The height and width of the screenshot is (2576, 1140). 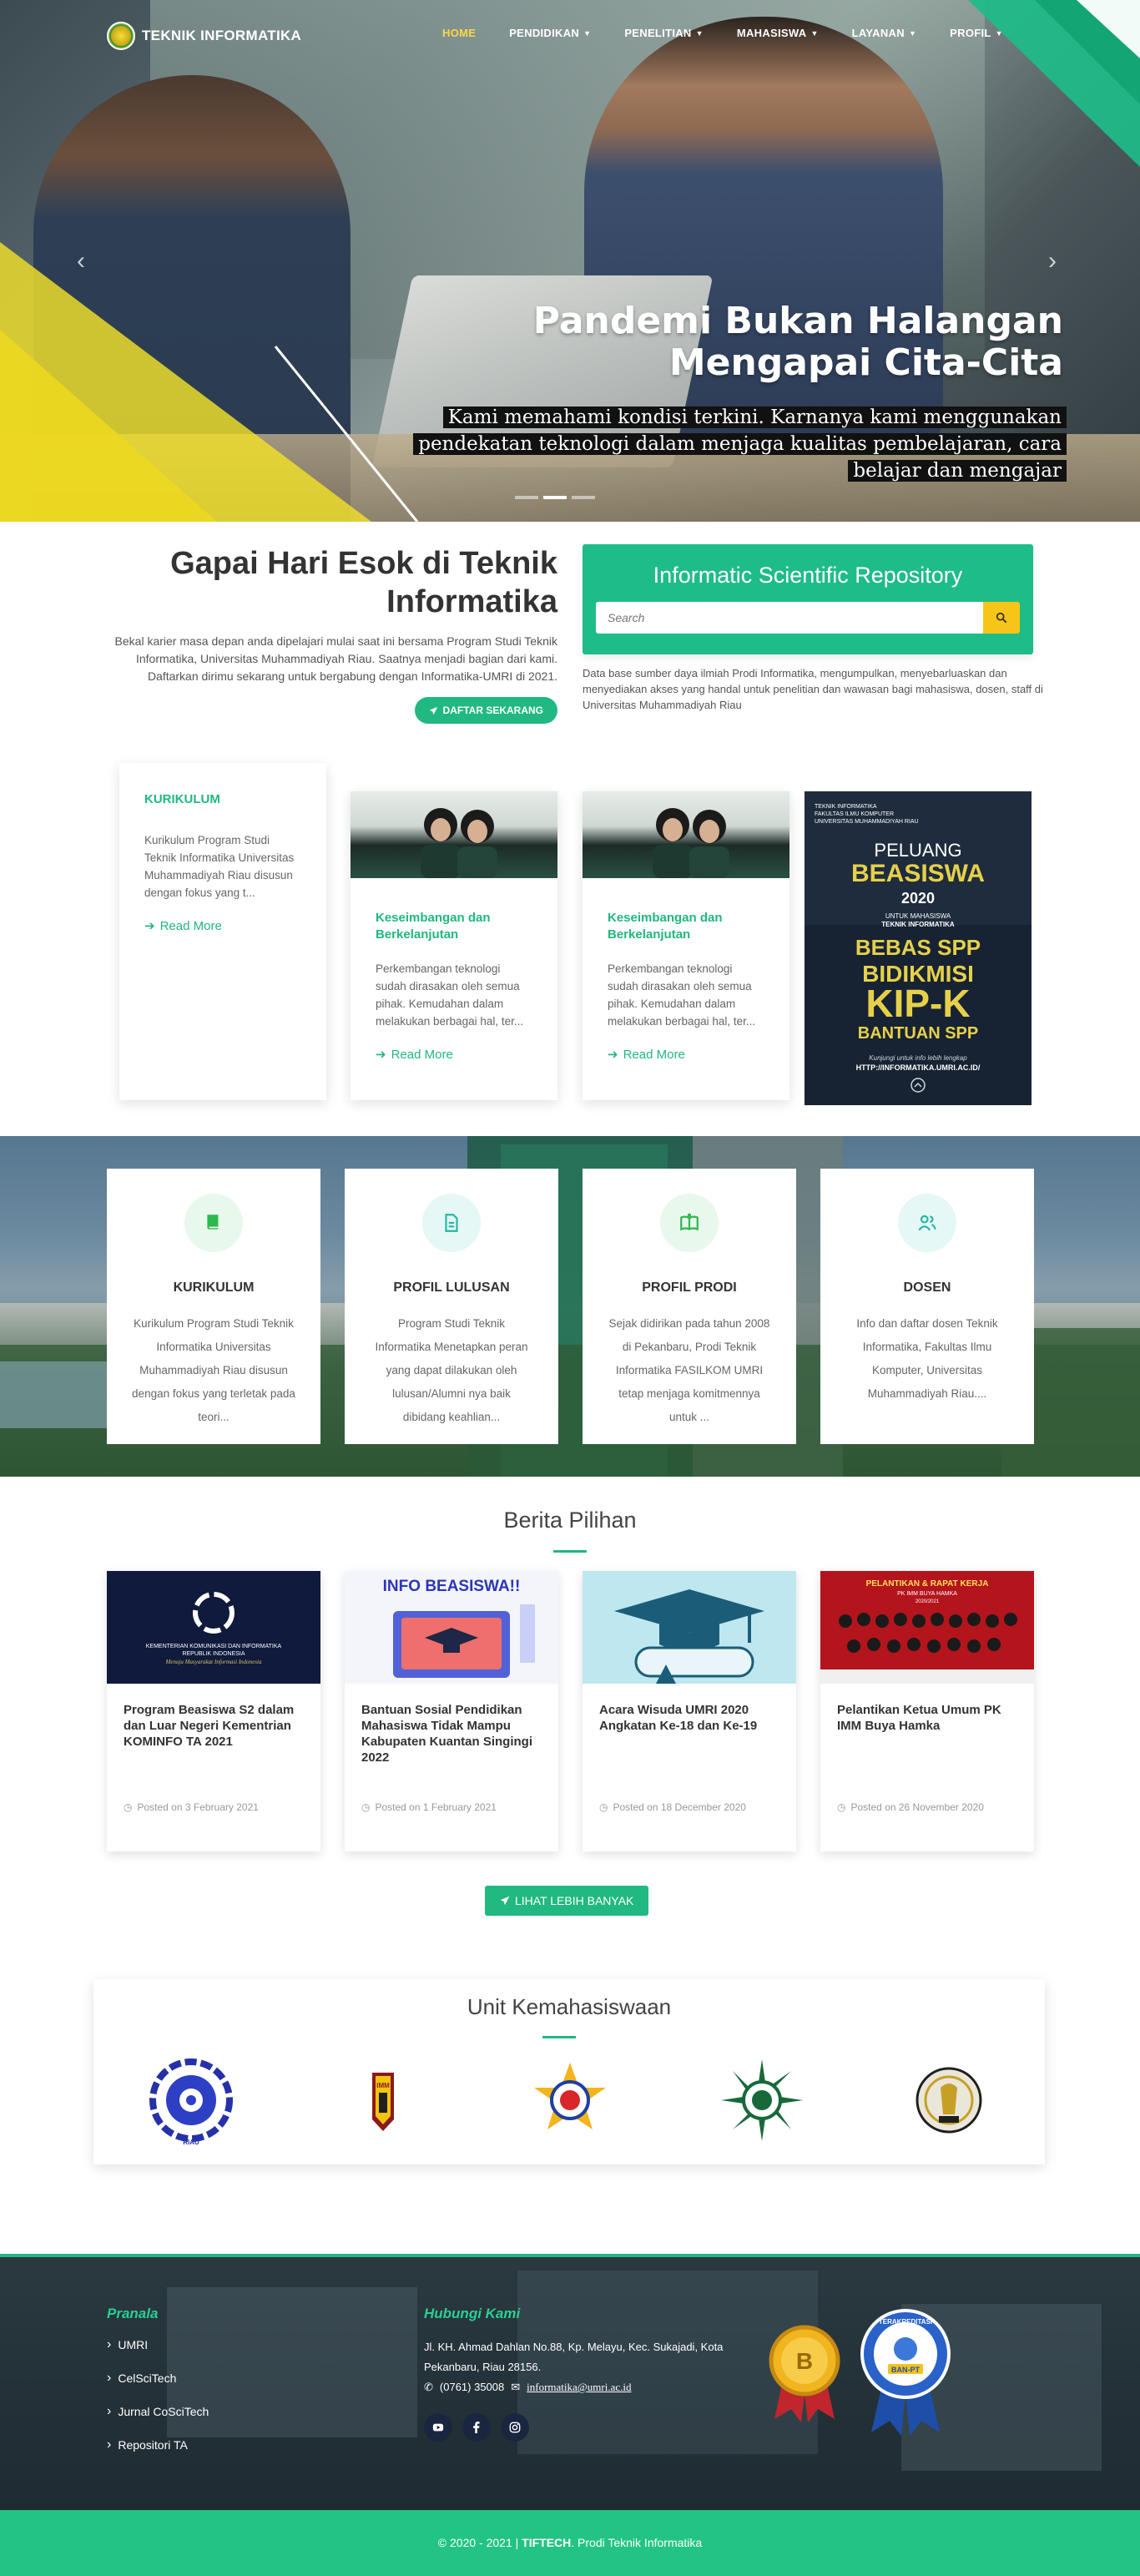 I want to click on news-date: ◷ Posted on 18 December 2020, so click(x=672, y=1807).